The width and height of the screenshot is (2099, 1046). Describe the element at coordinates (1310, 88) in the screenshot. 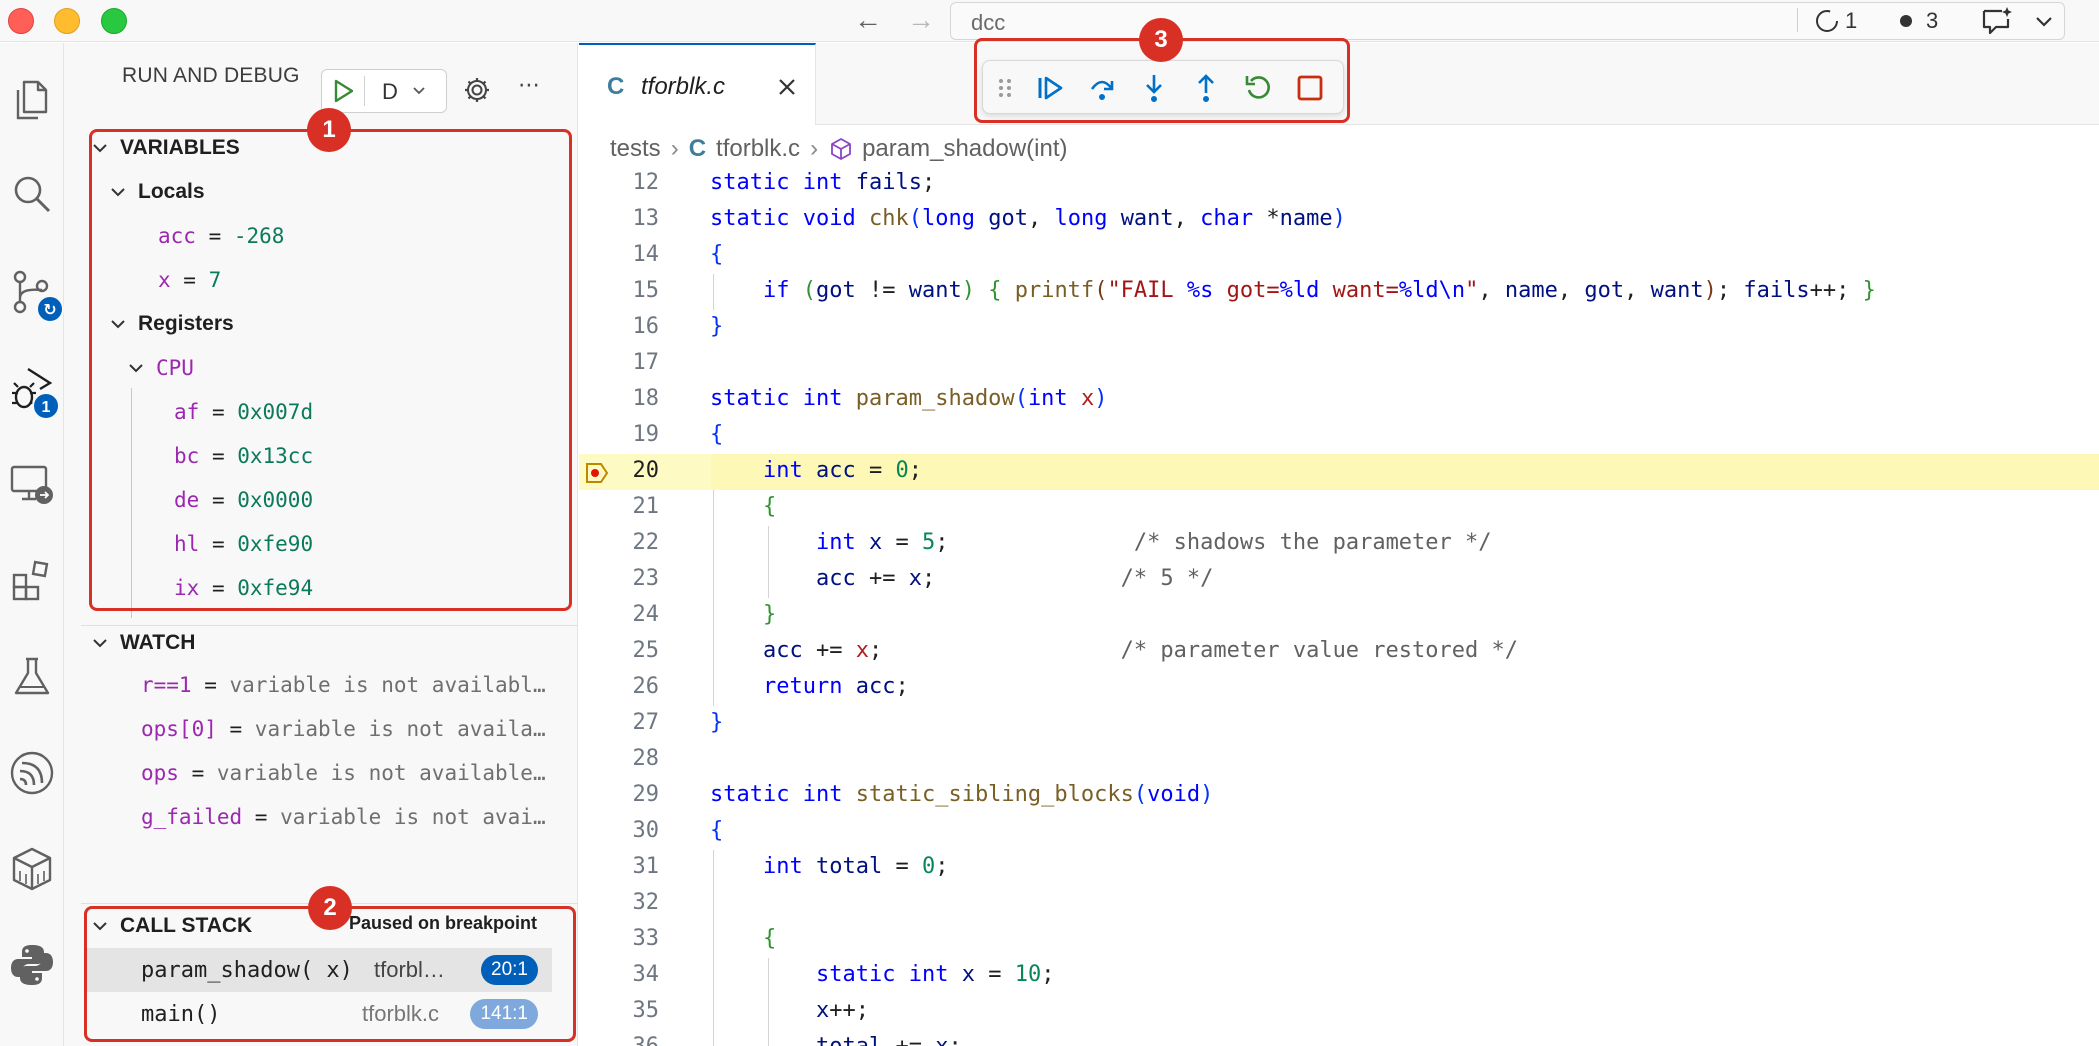

I see `stop-icon` at that location.